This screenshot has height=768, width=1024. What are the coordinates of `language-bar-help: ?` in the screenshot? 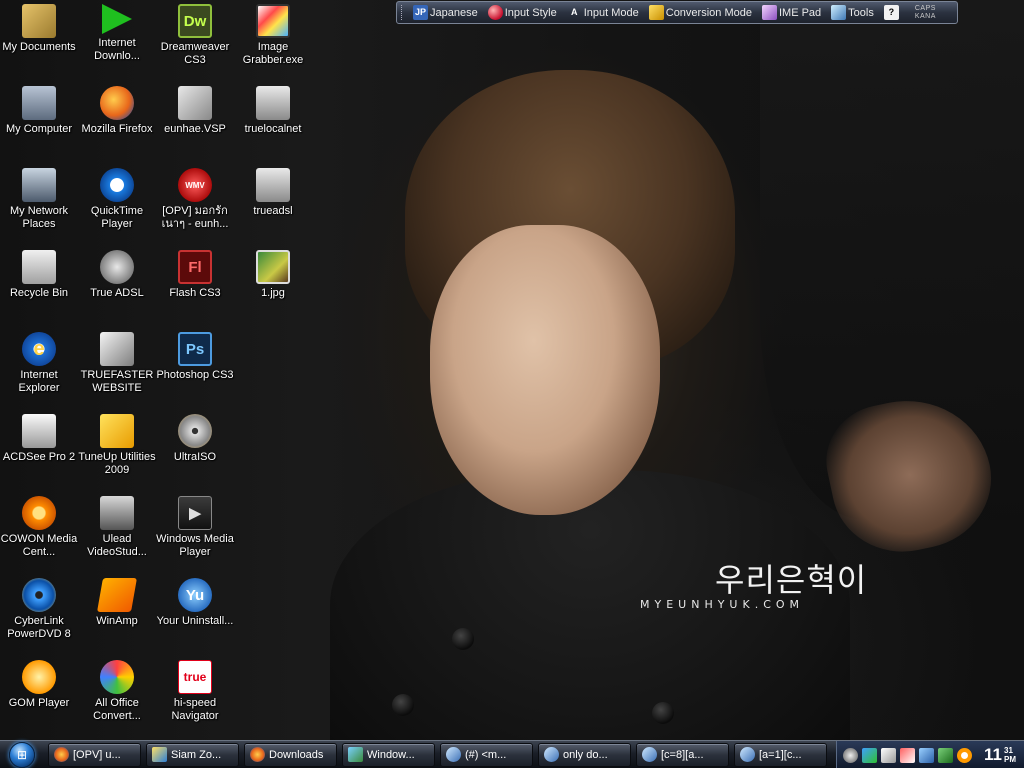 It's located at (892, 12).